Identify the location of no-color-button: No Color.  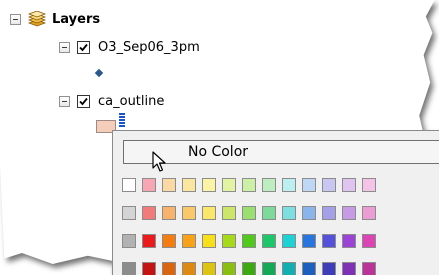
(281, 152).